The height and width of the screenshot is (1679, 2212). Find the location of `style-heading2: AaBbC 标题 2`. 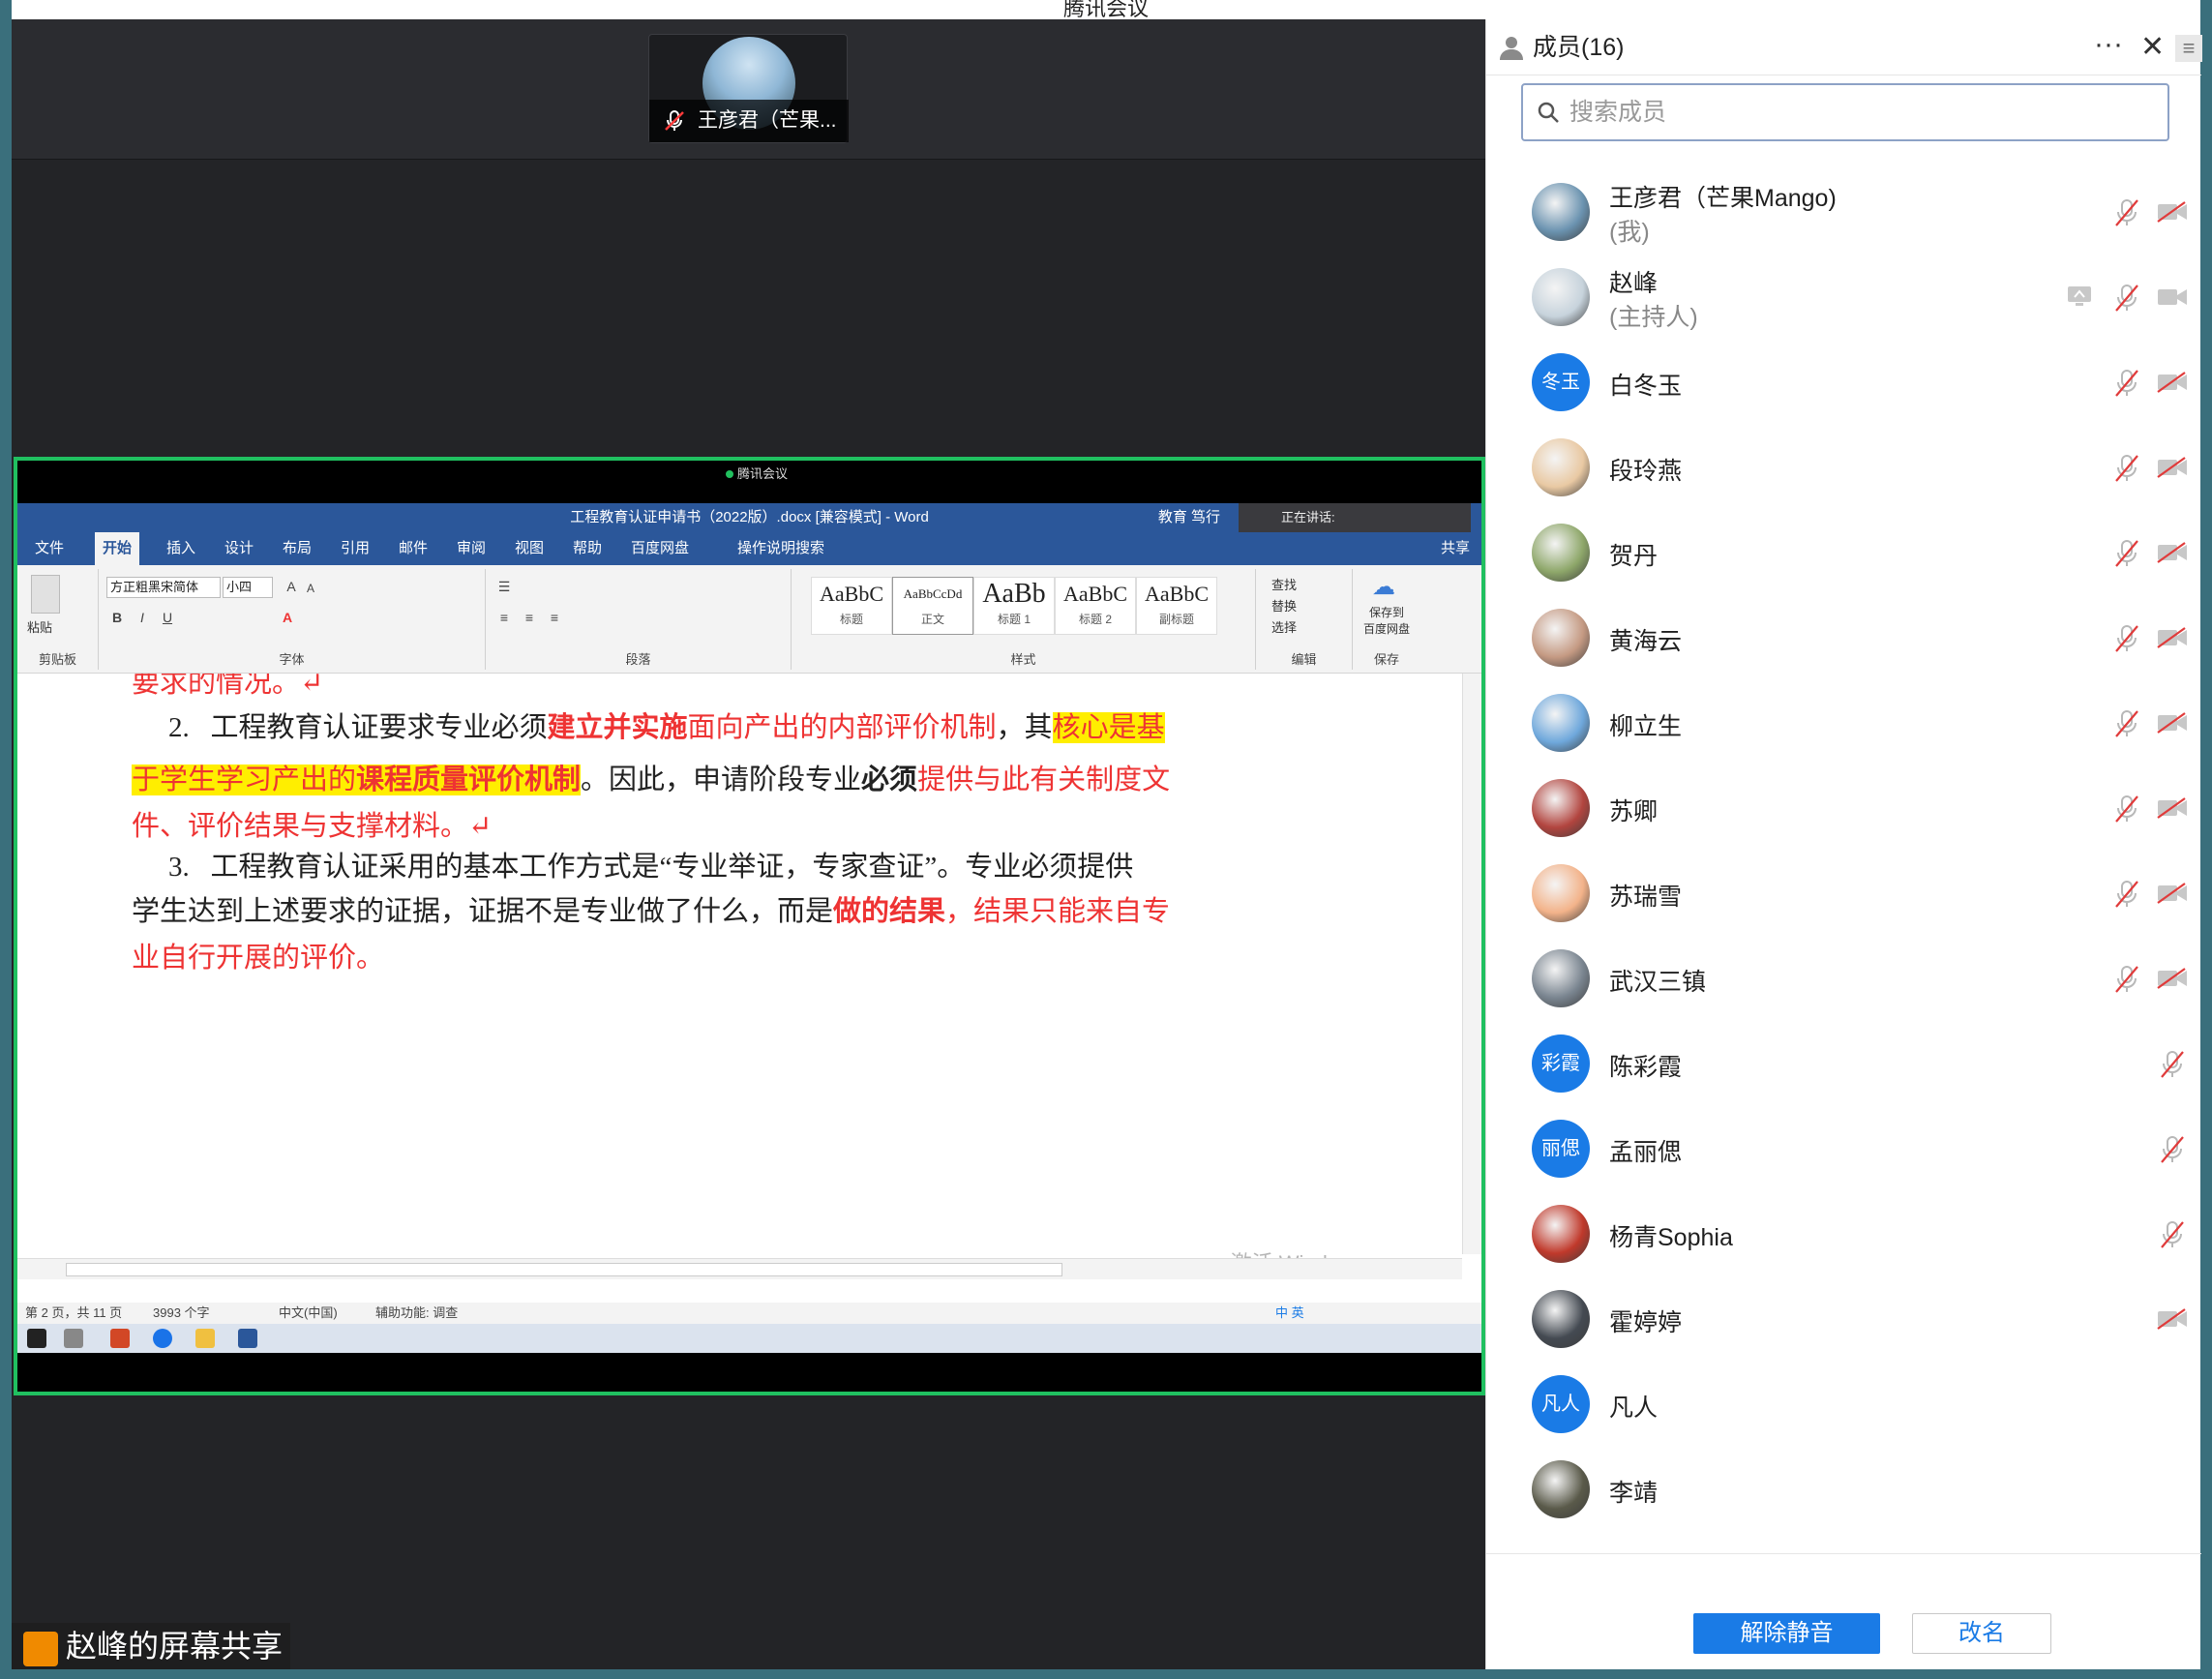

style-heading2: AaBbC 标题 2 is located at coordinates (1095, 606).